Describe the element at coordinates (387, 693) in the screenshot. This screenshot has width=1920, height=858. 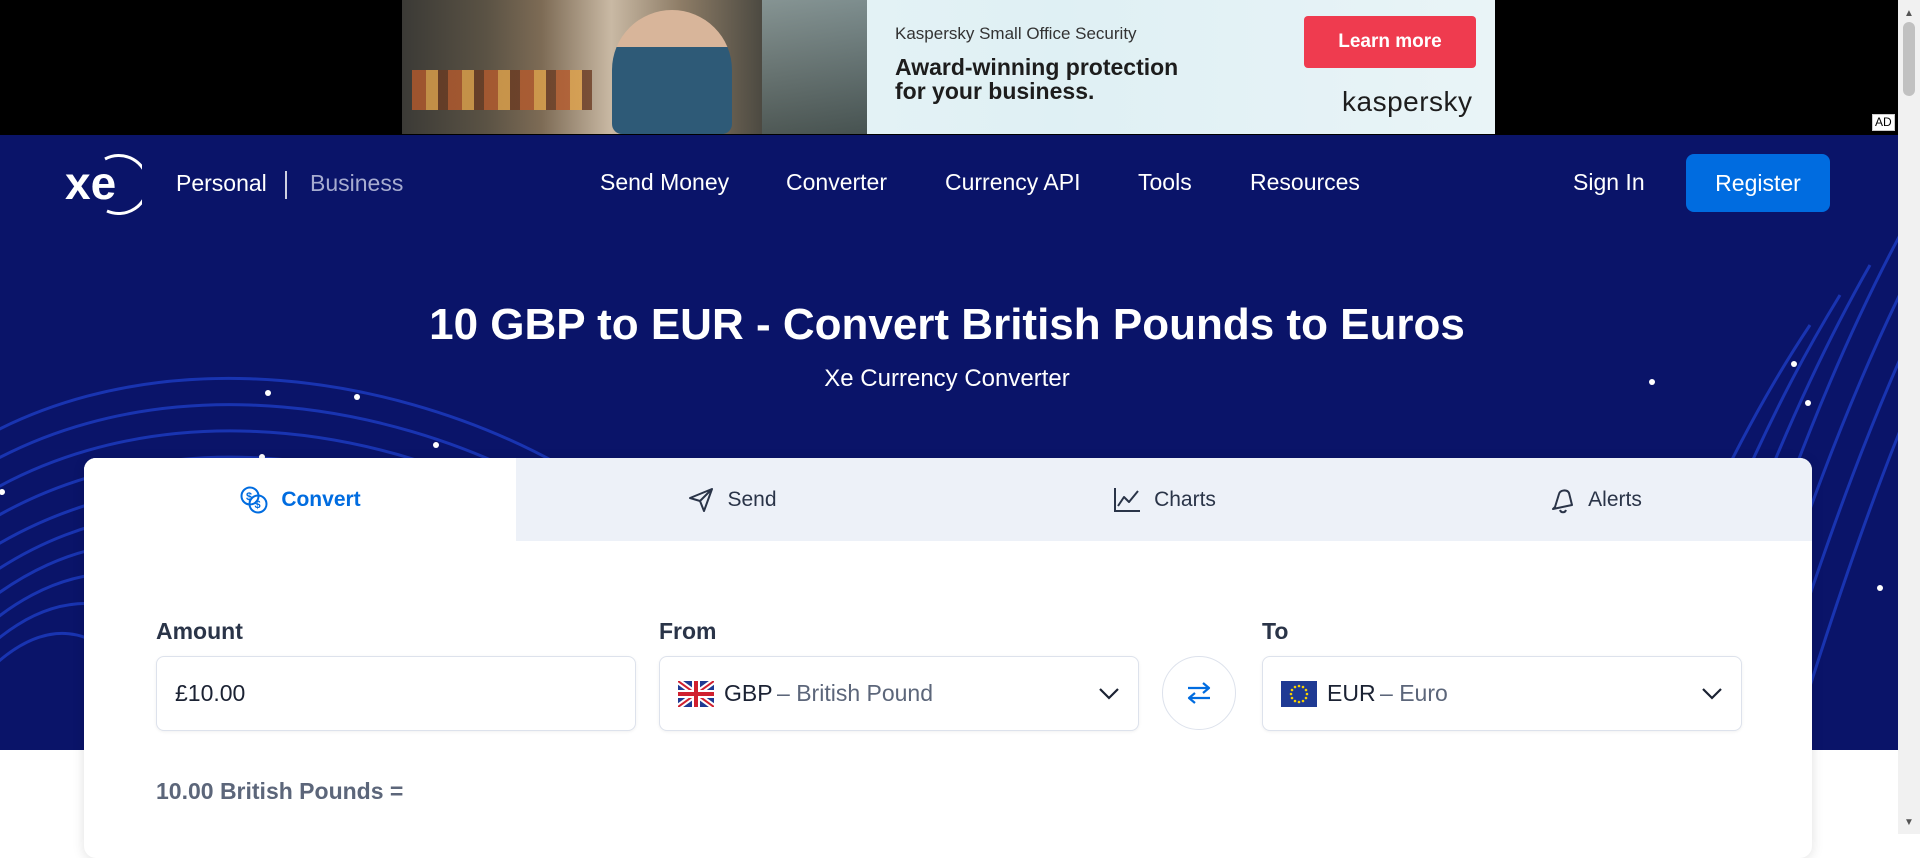
I see `amount-input` at that location.